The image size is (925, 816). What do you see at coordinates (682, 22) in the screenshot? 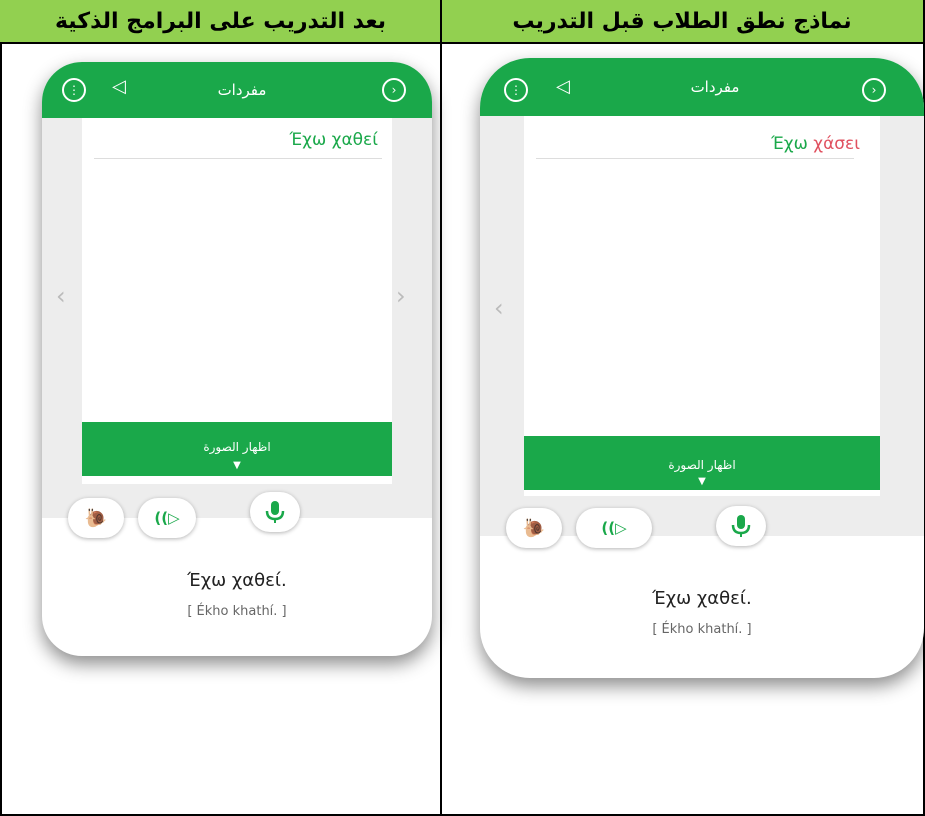
I see `header-before-training: نماذج نطق الطلاب قبل التدريب` at bounding box center [682, 22].